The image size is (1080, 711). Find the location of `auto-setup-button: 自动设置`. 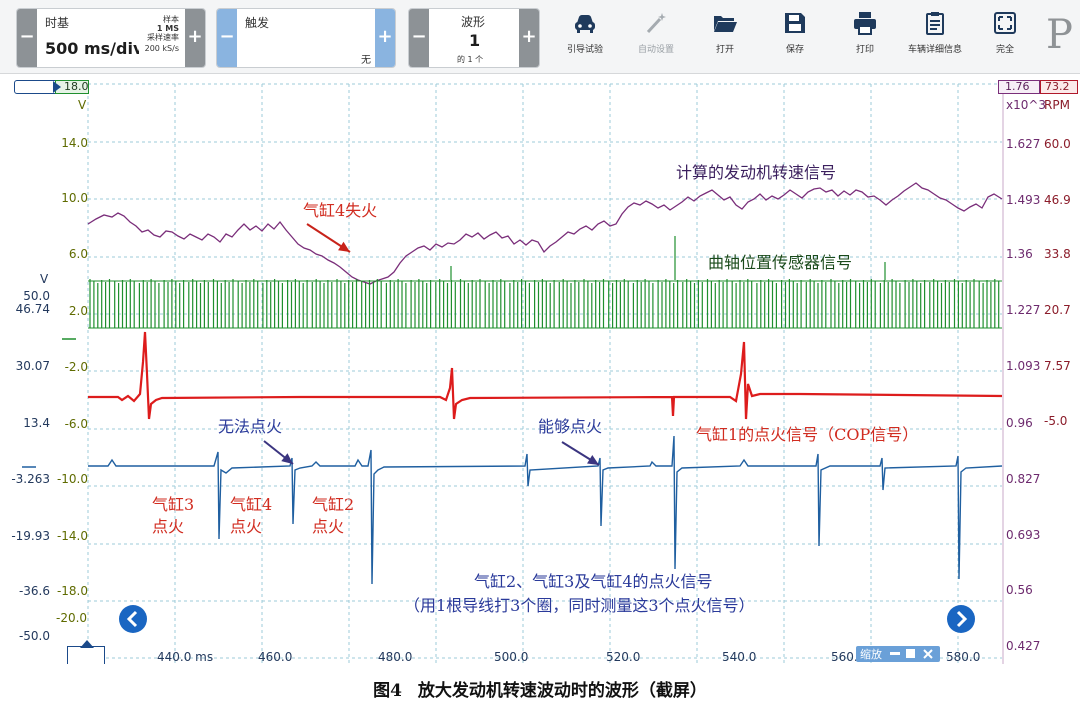

auto-setup-button: 自动设置 is located at coordinates (656, 38).